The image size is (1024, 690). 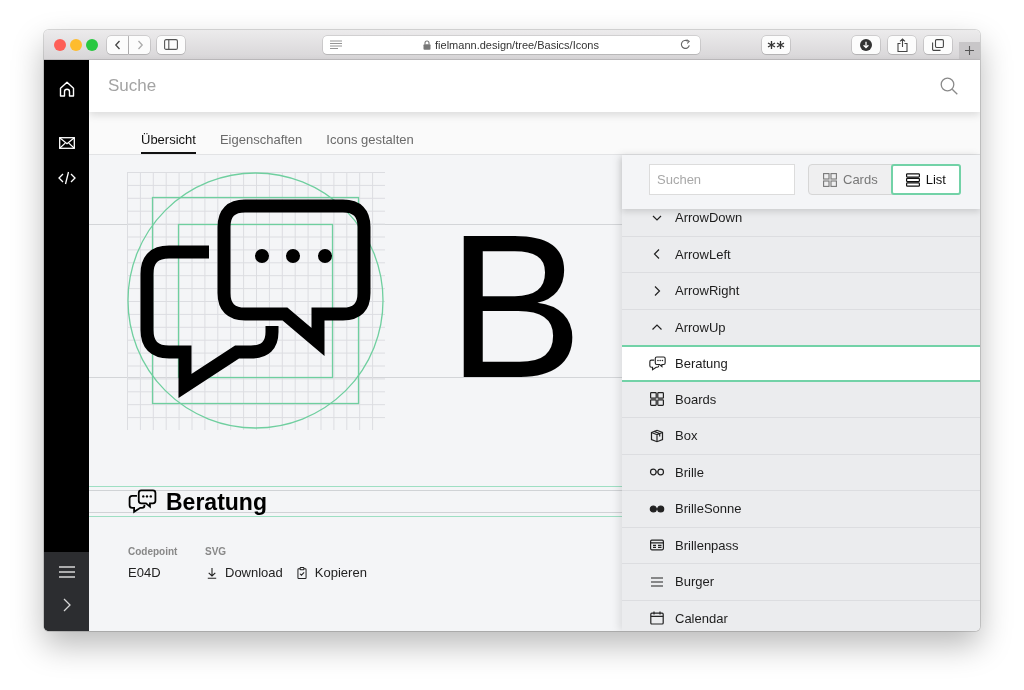 I want to click on reader-icon, so click(x=336, y=44).